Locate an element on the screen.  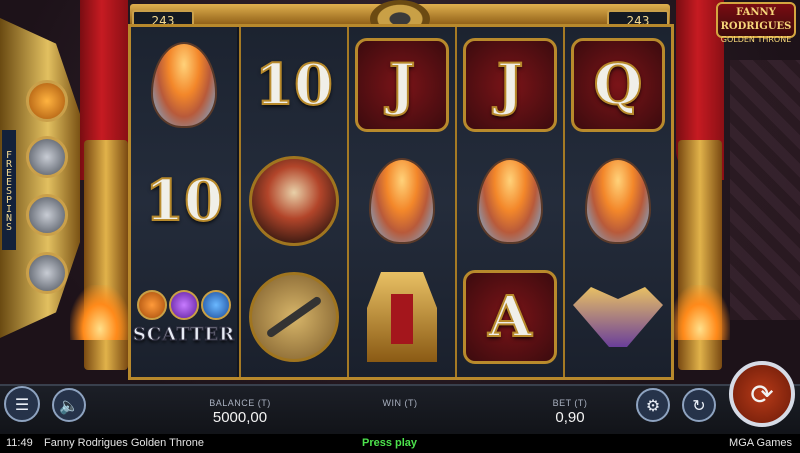
provider-name: MGA Games is located at coordinates (760, 443).